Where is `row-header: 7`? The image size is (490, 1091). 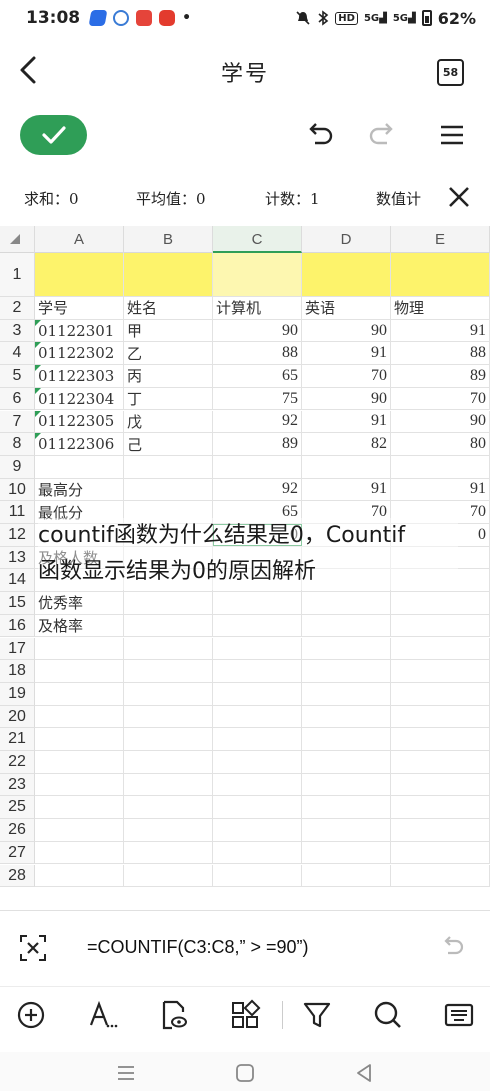
row-header: 7 is located at coordinates (17, 422).